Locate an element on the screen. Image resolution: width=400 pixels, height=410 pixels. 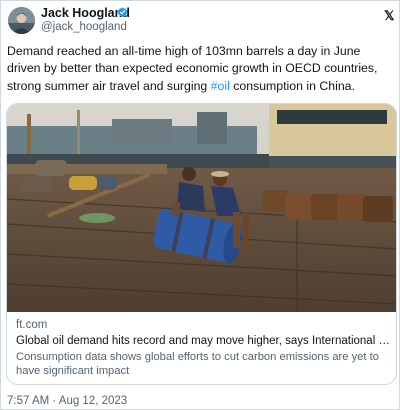
profile-photo-icon is located at coordinates (21, 20).